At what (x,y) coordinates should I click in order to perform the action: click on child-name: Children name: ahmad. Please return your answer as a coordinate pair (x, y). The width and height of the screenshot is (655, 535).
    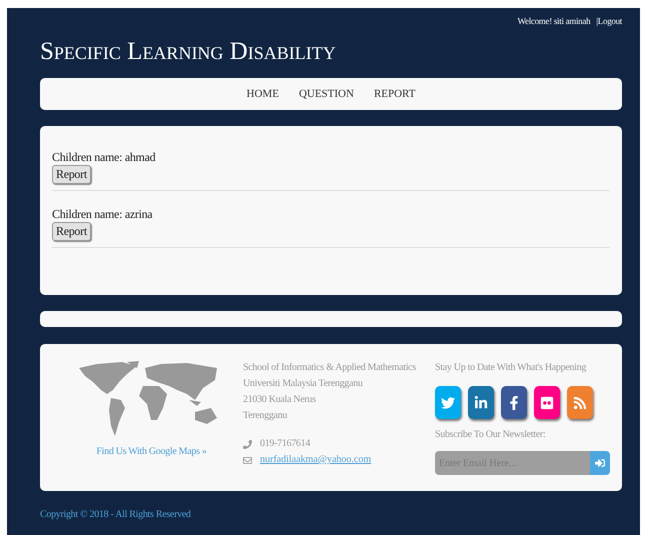
    Looking at the image, I should click on (104, 157).